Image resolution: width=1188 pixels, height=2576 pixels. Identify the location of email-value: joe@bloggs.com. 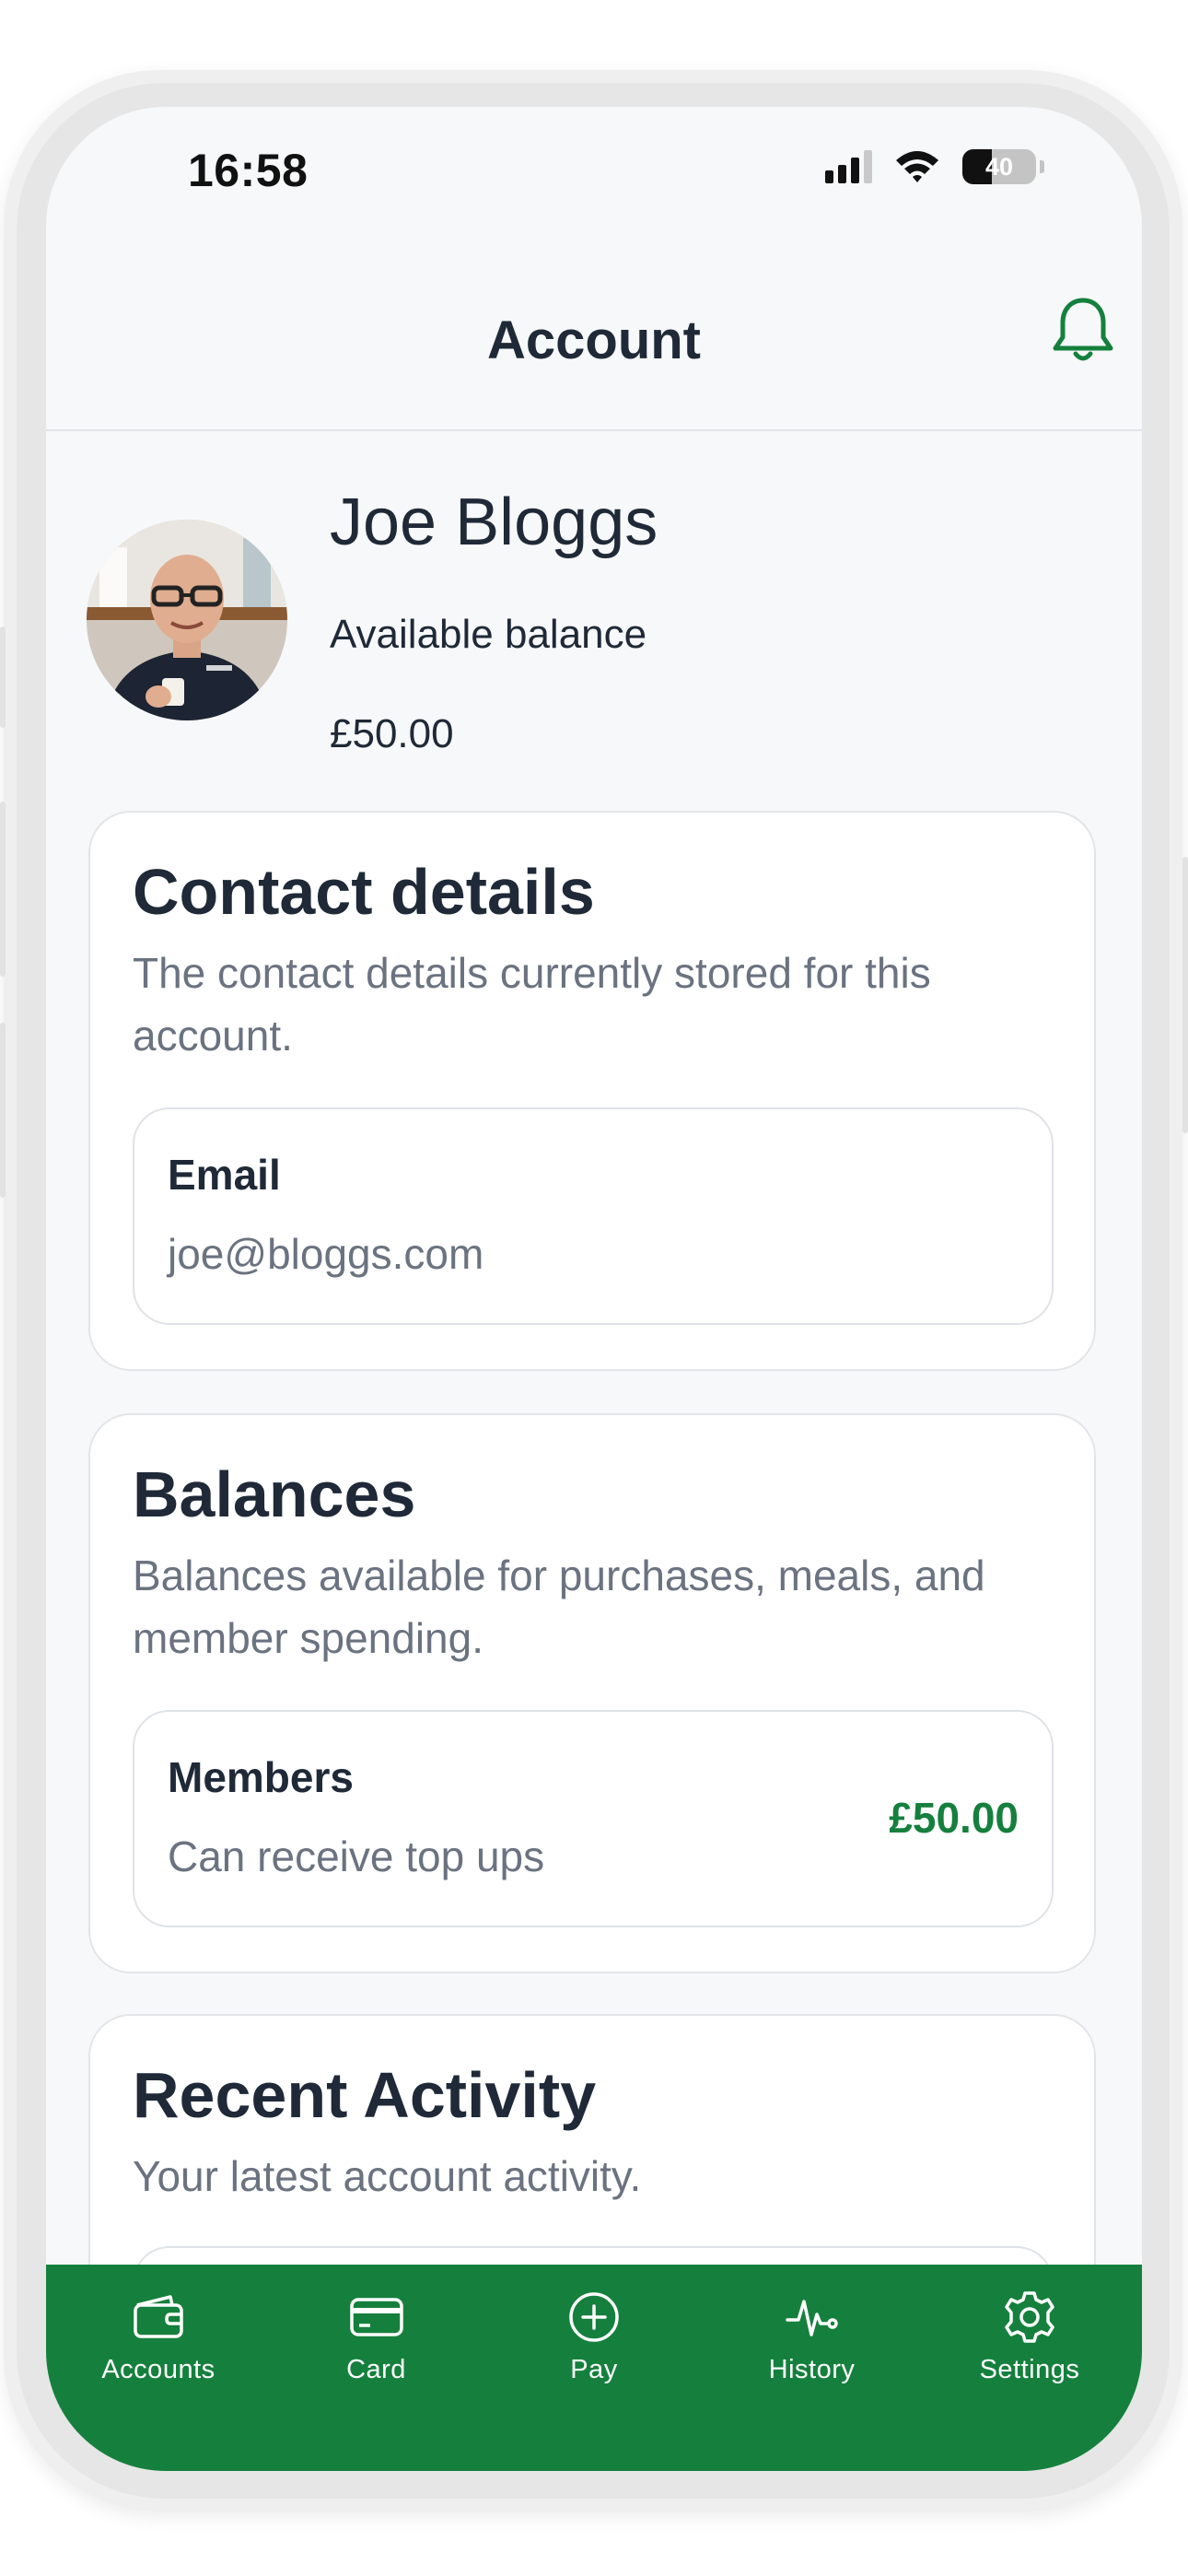
(326, 1254).